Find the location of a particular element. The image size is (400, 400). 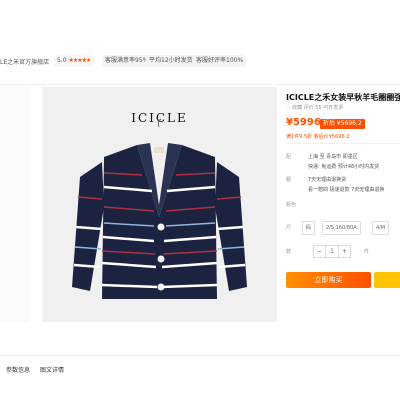

detail-tabs: 参数信息 图文详情 is located at coordinates (200, 370).